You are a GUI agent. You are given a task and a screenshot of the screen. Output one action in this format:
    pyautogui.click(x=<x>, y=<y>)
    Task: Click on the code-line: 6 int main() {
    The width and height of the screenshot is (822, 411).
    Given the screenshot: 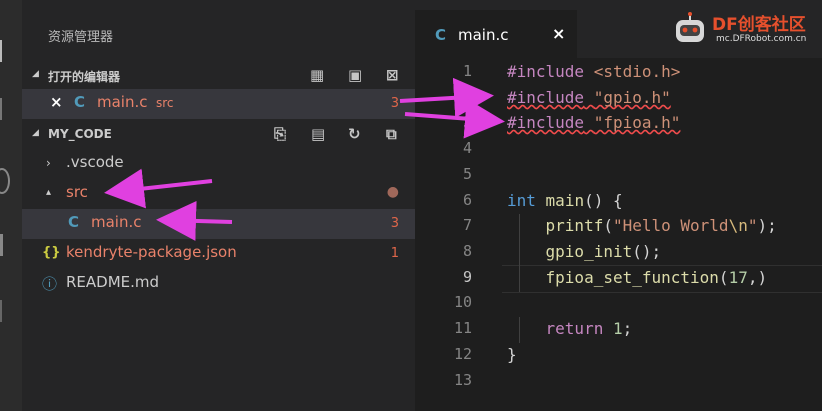 What is the action you would take?
    pyautogui.click(x=618, y=202)
    